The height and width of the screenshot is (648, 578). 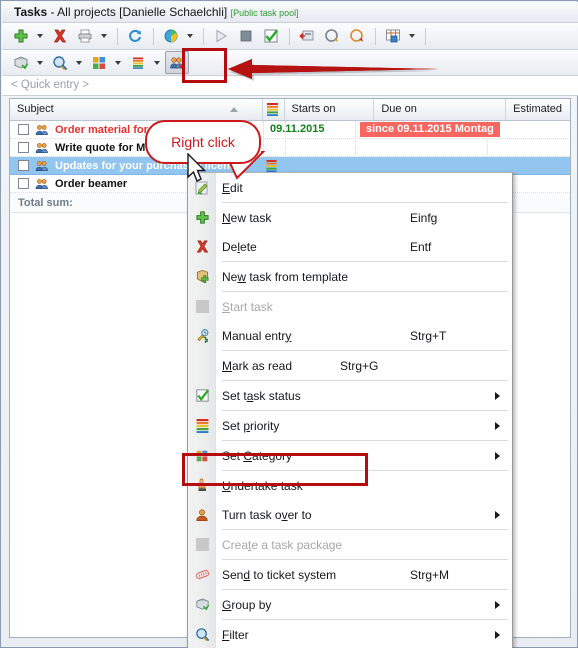 What do you see at coordinates (203, 142) in the screenshot?
I see `callout-label: Right click` at bounding box center [203, 142].